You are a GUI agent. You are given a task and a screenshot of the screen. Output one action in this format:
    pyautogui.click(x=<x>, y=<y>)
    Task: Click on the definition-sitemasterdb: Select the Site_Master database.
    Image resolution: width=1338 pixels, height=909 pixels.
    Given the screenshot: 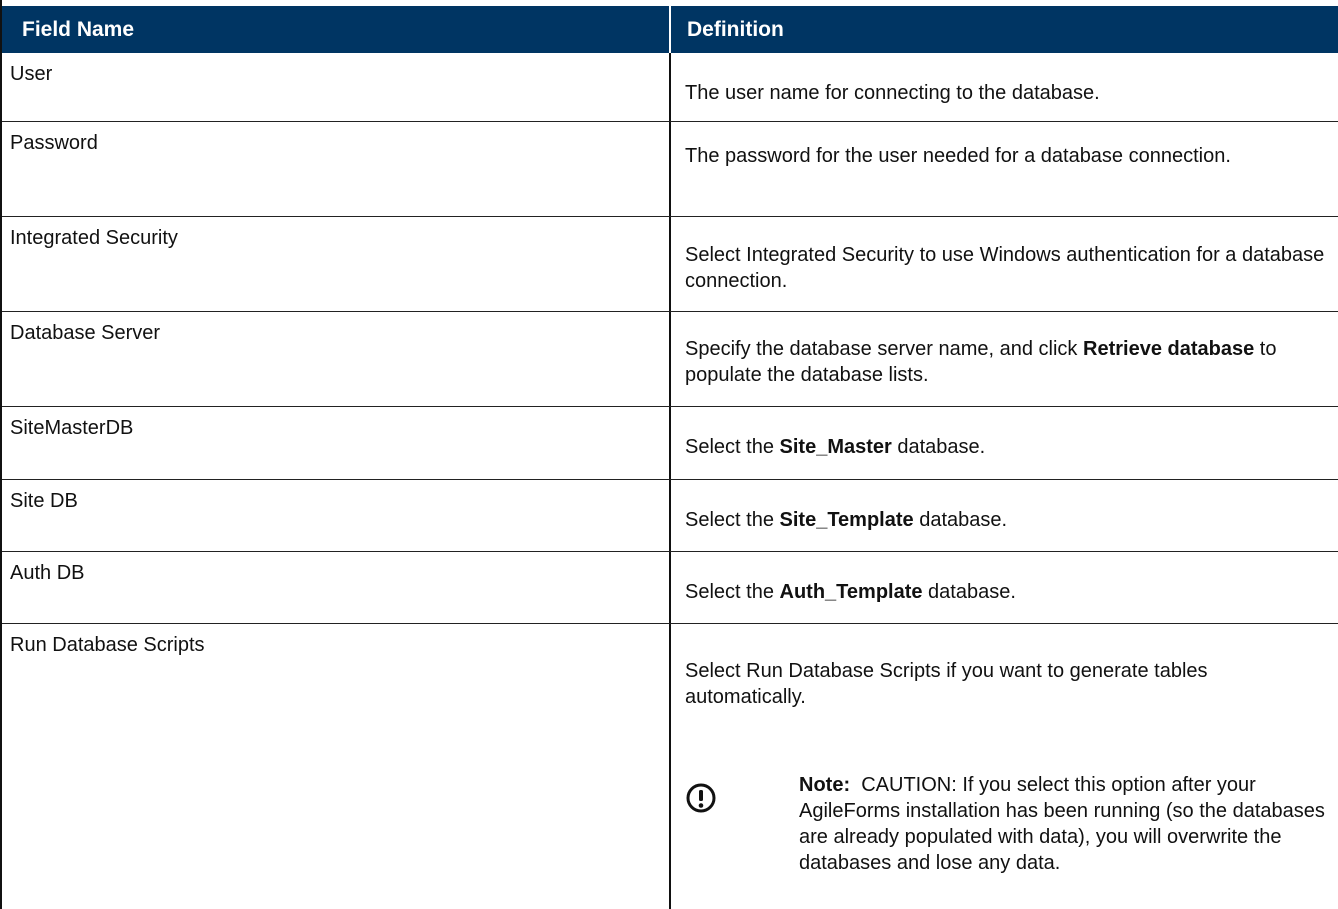 What is the action you would take?
    pyautogui.click(x=835, y=447)
    